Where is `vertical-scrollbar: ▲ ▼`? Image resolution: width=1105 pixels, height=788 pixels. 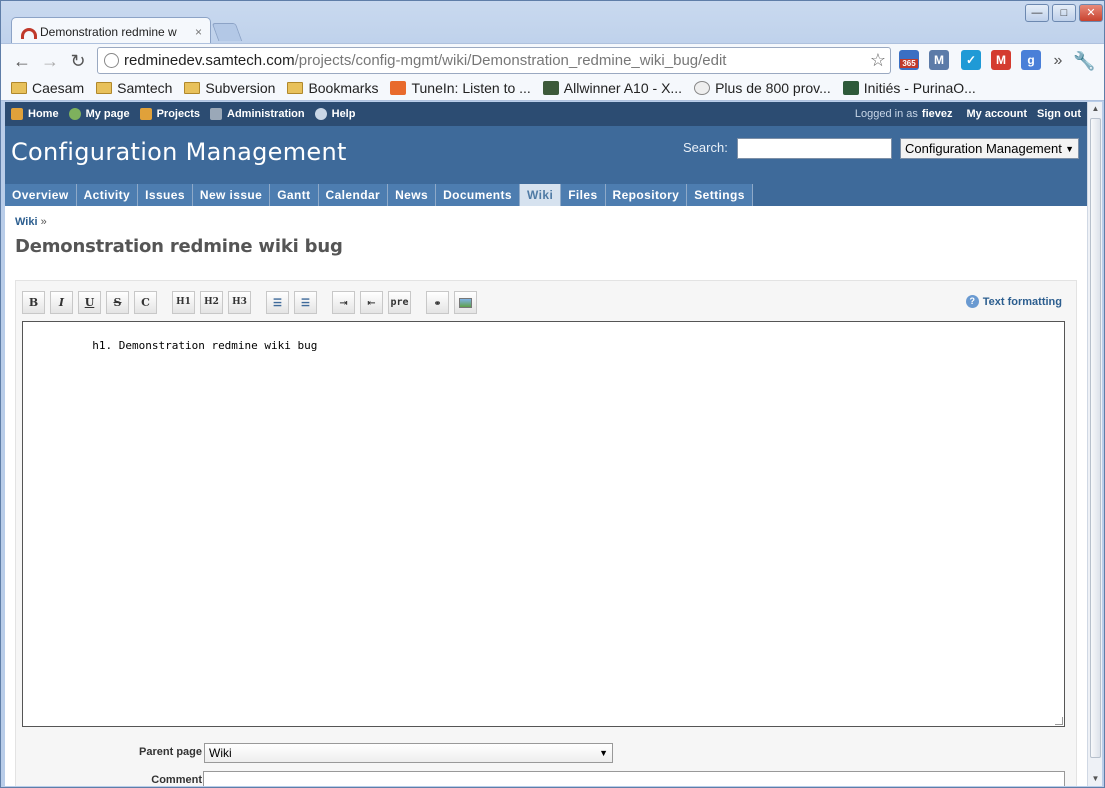
vertical-scrollbar: ▲ ▼ is located at coordinates (1094, 444).